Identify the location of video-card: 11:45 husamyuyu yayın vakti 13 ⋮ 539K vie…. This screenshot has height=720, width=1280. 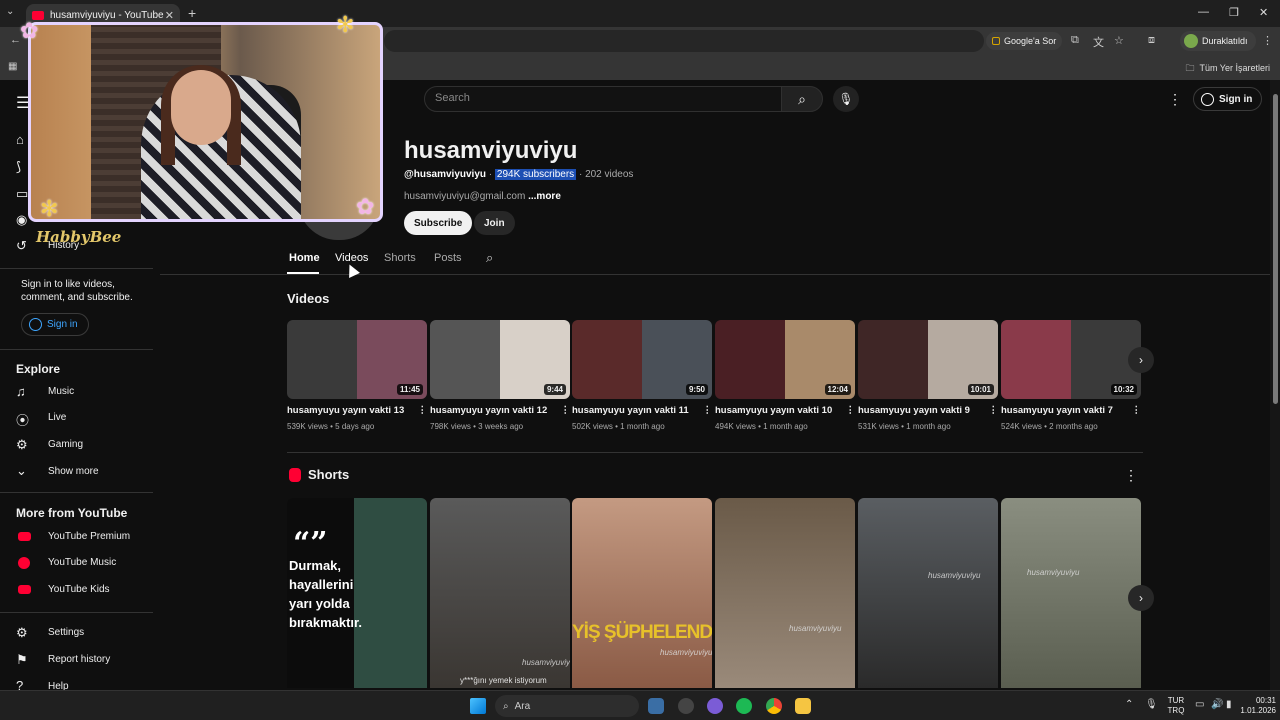
(357, 375).